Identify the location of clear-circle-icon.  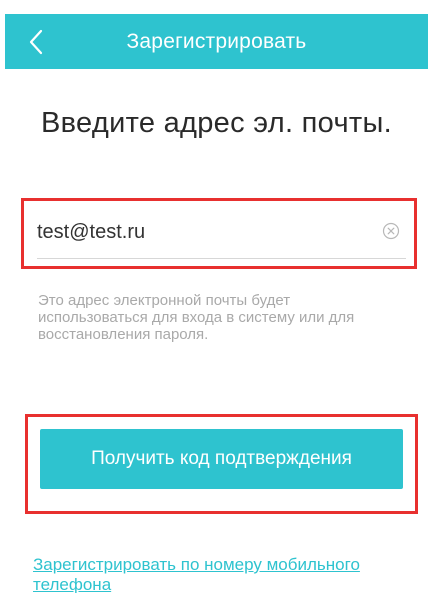
(391, 231).